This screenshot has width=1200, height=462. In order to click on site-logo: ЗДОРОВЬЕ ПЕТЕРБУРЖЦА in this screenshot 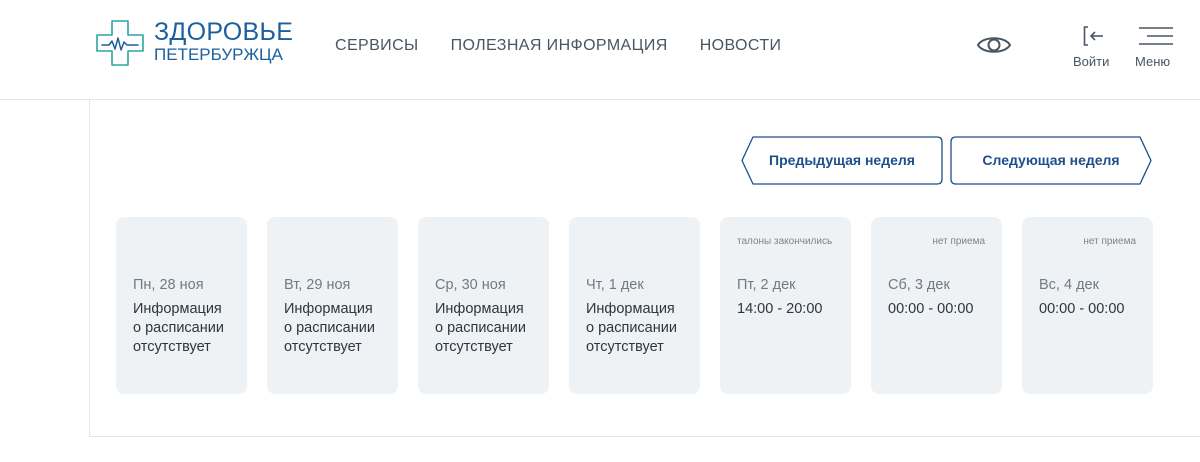, I will do `click(196, 43)`.